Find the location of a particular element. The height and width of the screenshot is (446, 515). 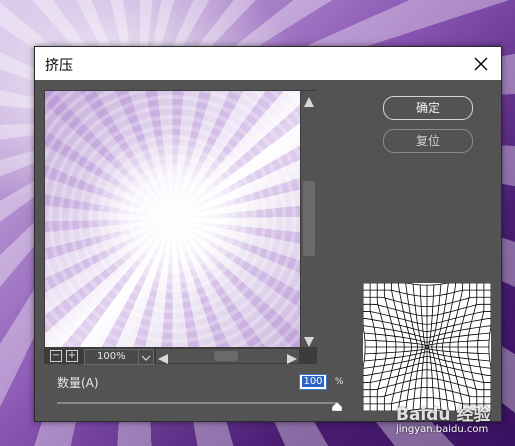

vertical-scroll-thumb is located at coordinates (309, 218).